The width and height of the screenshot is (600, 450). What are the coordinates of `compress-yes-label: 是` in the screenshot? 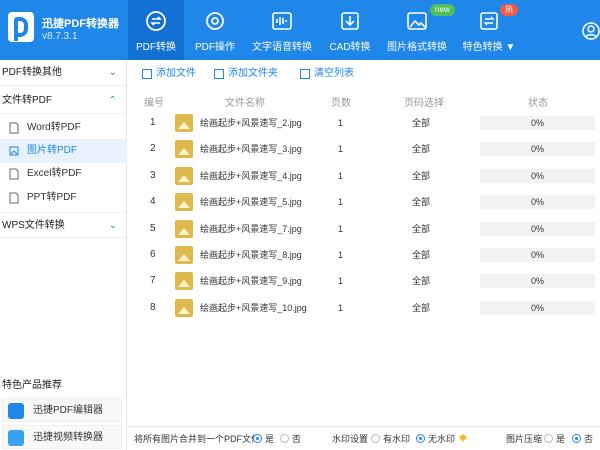 It's located at (561, 439).